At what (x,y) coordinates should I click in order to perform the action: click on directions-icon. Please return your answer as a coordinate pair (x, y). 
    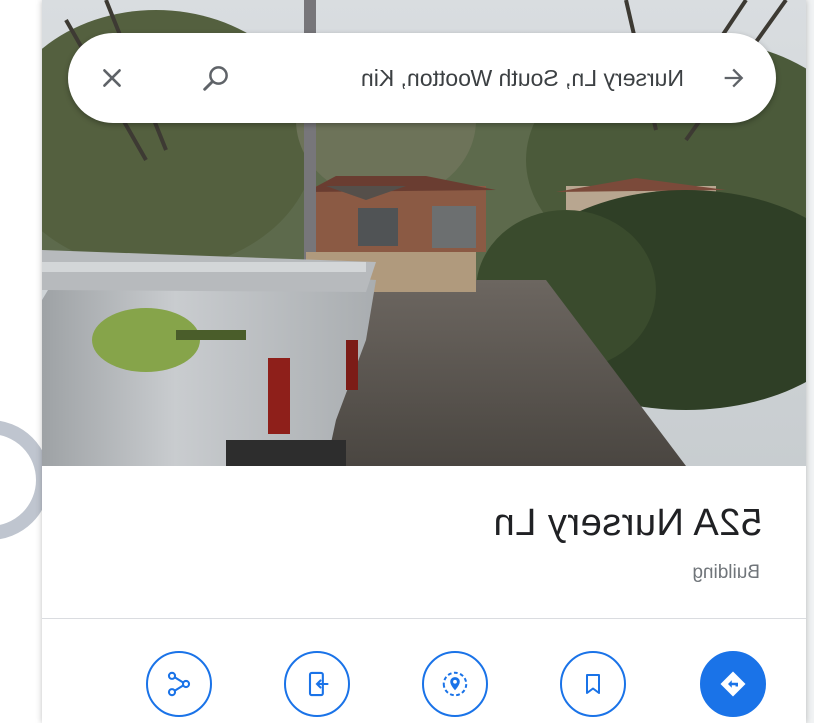
    Looking at the image, I should click on (733, 684).